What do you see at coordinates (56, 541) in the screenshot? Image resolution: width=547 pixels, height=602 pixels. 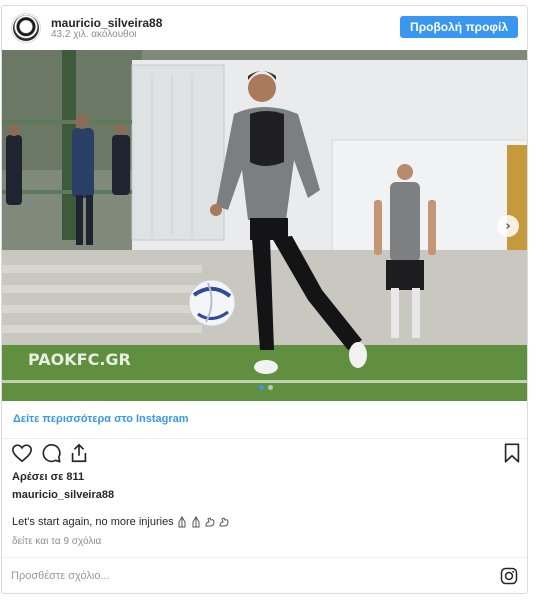 I see `view-all-comments-link: δείτε και τα 9 σχόλια` at bounding box center [56, 541].